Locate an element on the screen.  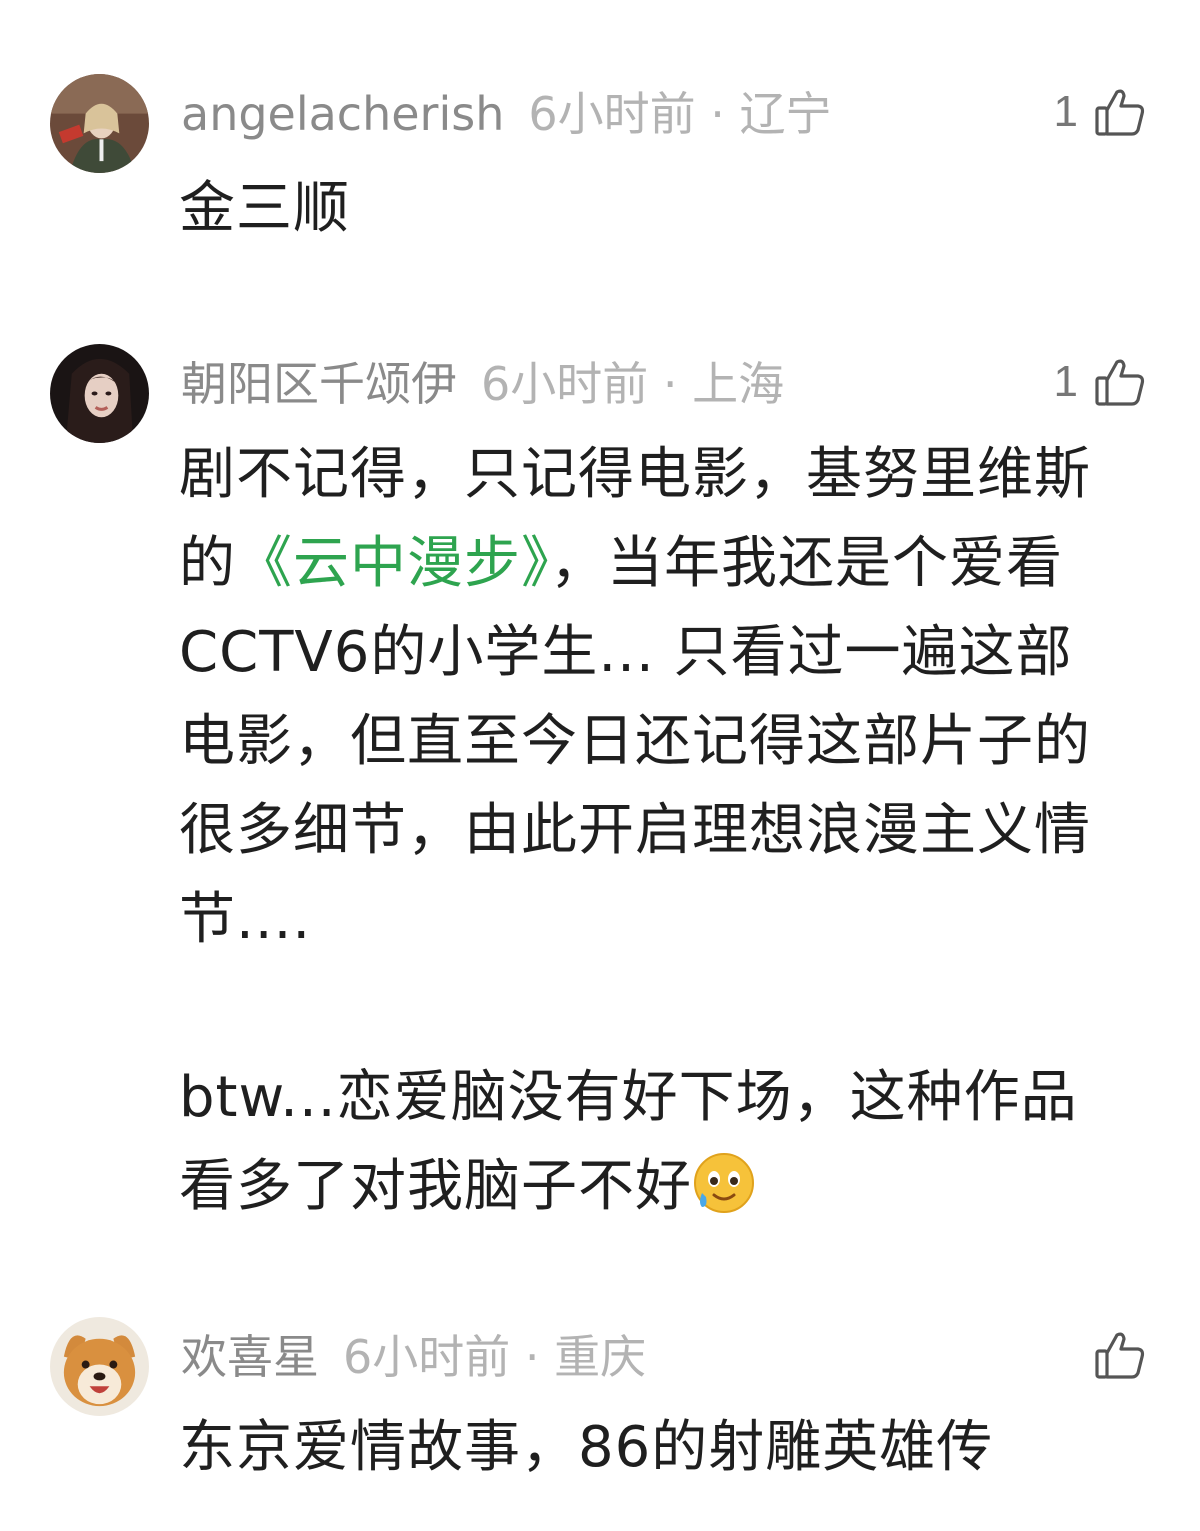
location: 辽宁 is located at coordinates (785, 114).